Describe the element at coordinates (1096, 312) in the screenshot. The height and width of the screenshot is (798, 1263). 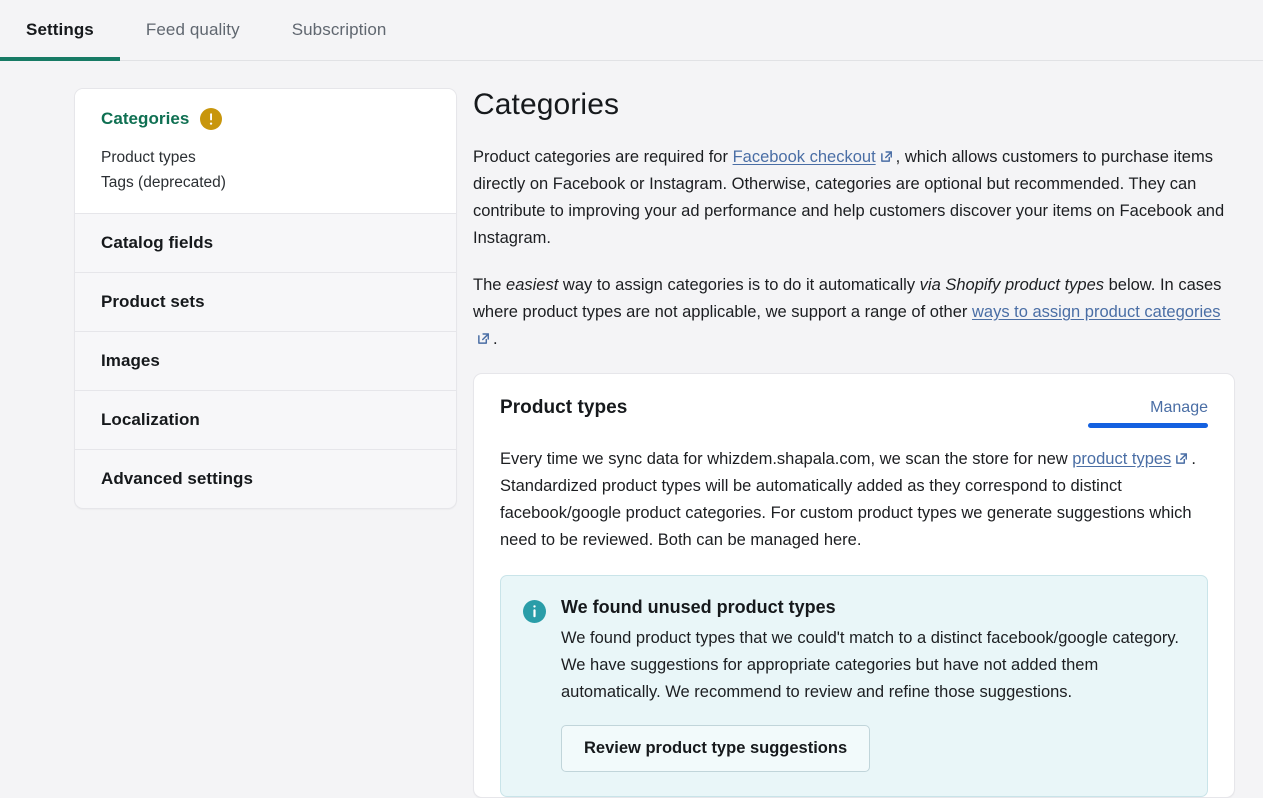
I see `ways-to-assign-categories-link: ways to assign product categories` at that location.